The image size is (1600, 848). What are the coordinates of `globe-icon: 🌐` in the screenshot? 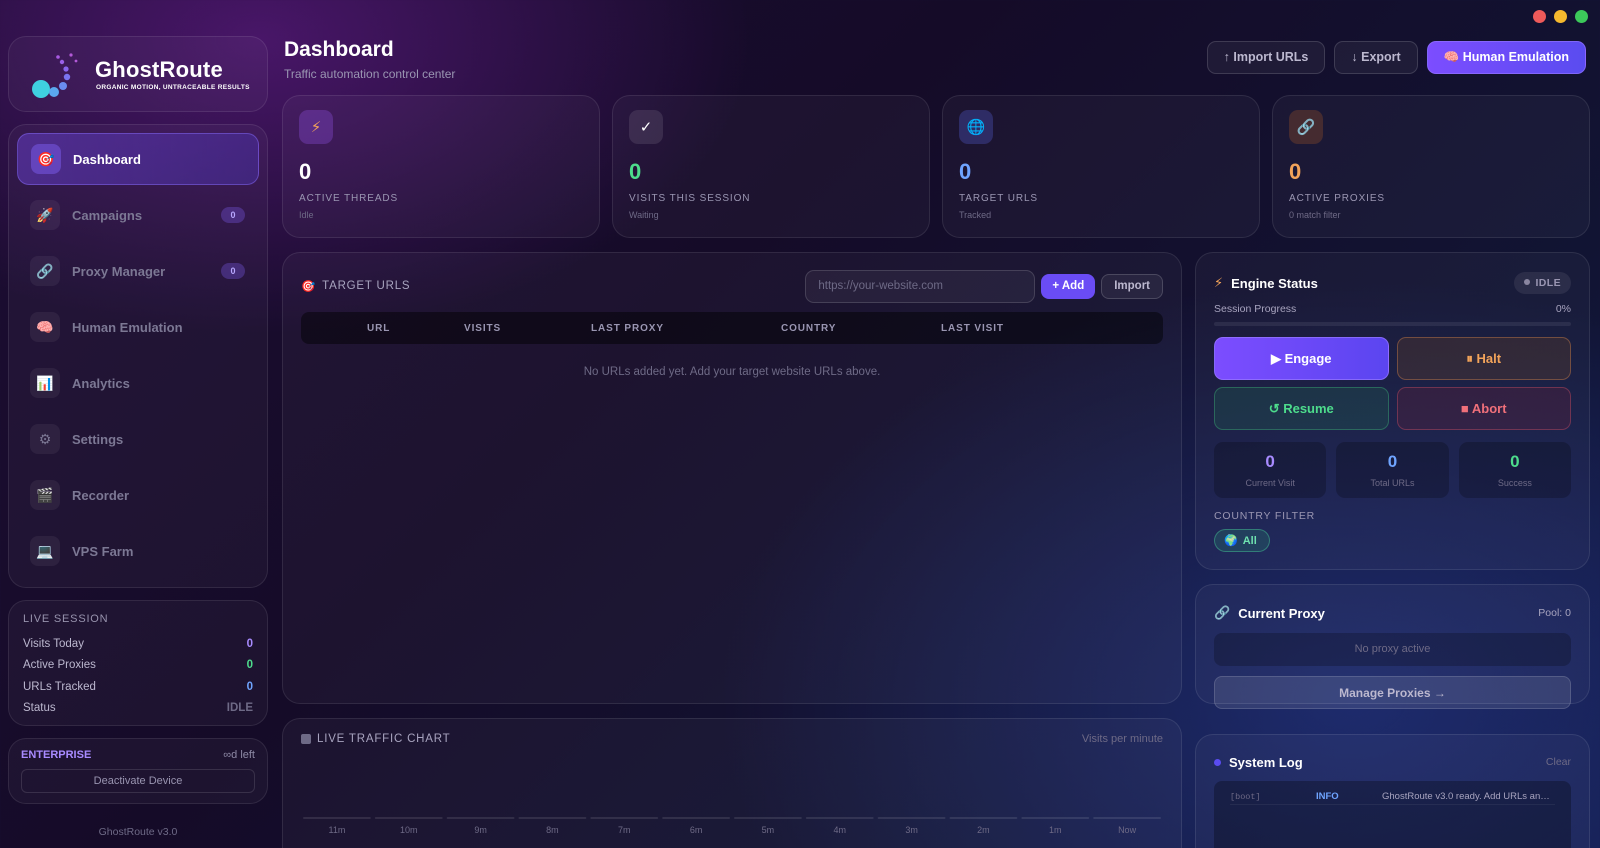 It's located at (976, 127).